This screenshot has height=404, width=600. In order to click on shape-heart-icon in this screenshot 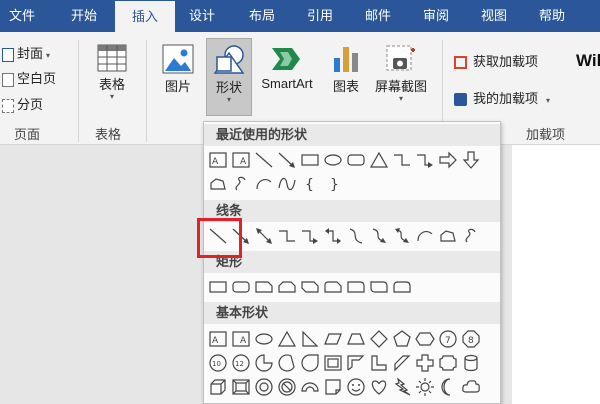, I will do `click(379, 387)`.